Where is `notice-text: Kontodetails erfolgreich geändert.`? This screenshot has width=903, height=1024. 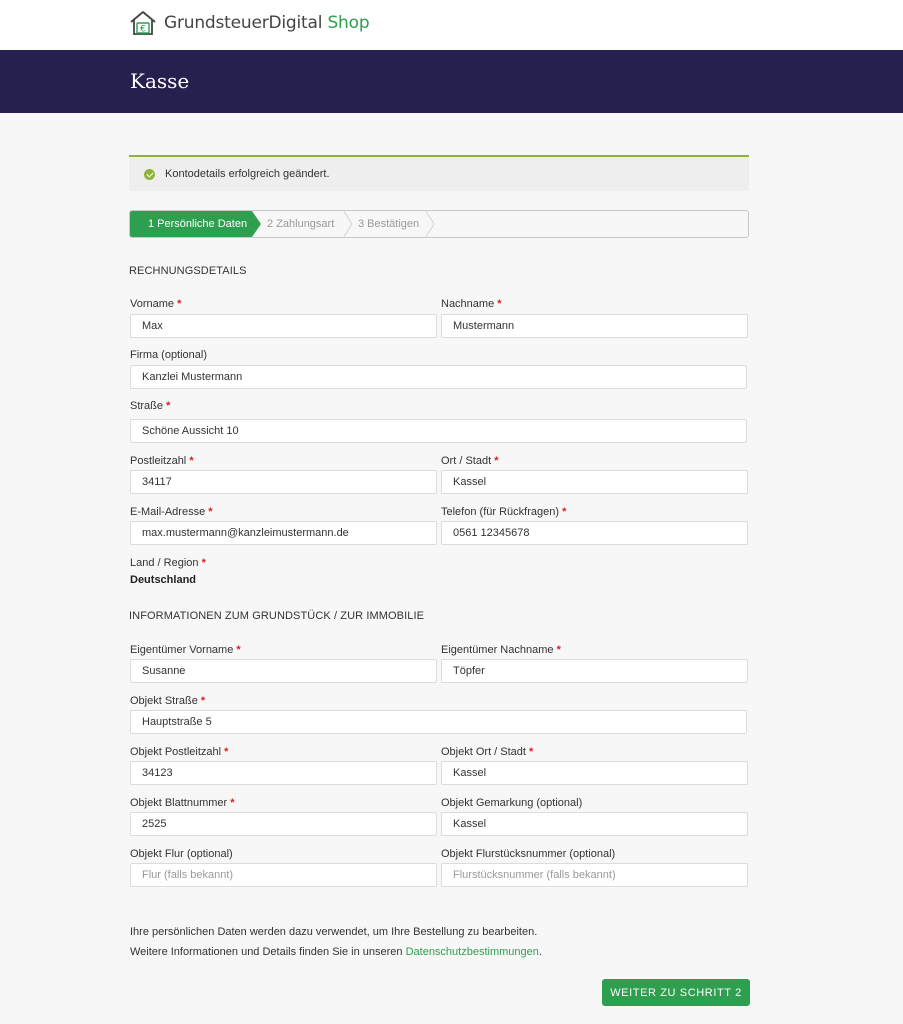 notice-text: Kontodetails erfolgreich geändert. is located at coordinates (247, 174).